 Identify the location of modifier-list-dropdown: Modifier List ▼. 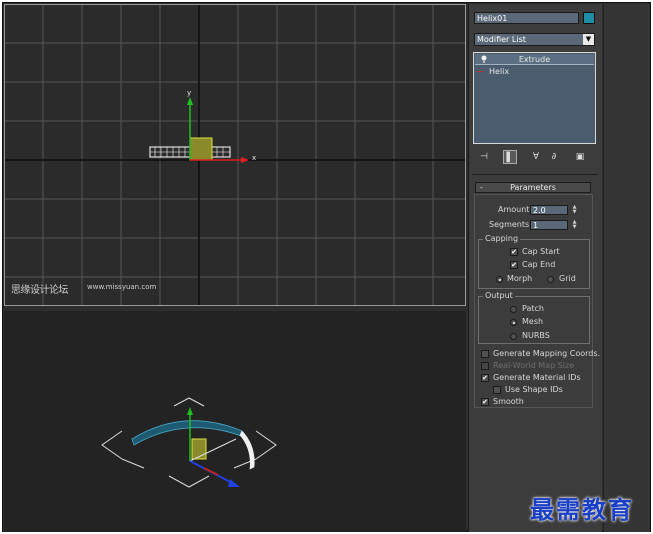
(534, 39).